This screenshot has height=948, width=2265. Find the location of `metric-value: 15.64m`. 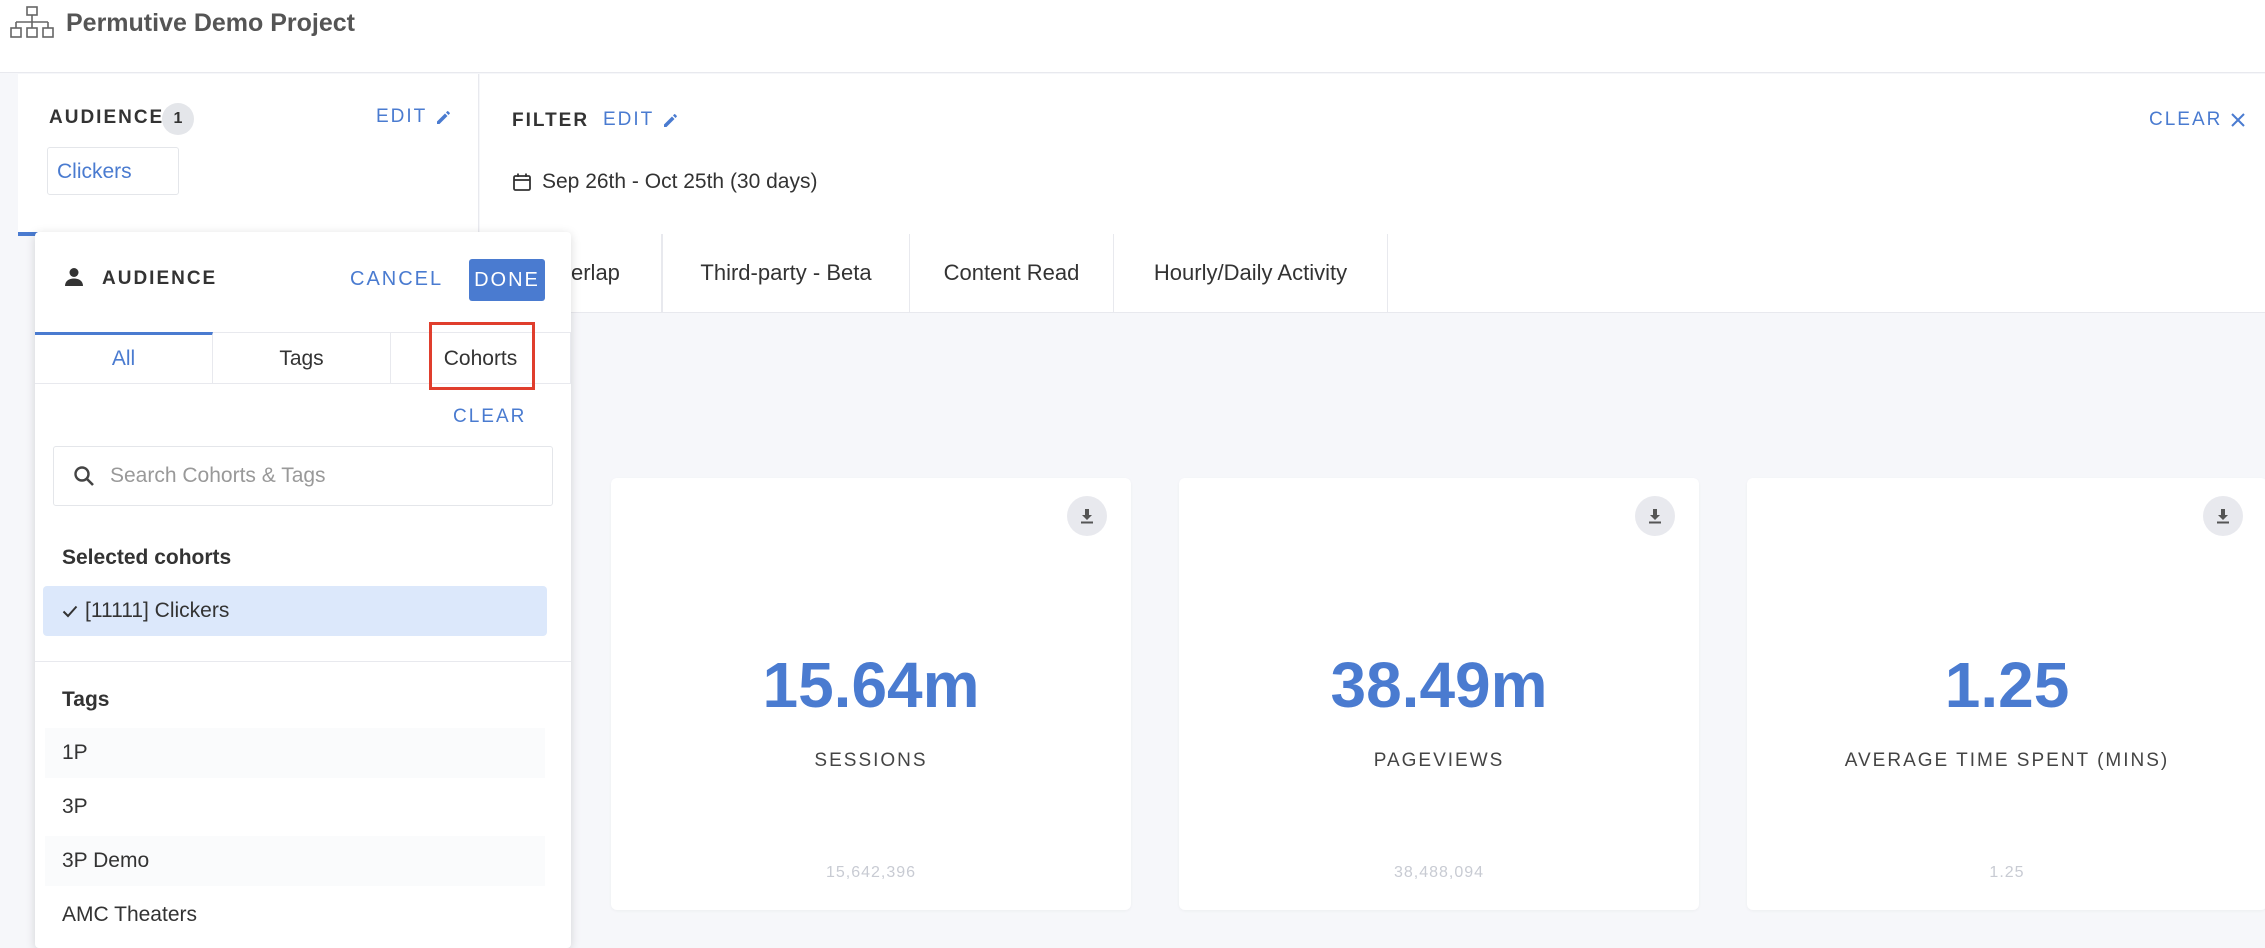

metric-value: 15.64m is located at coordinates (871, 685).